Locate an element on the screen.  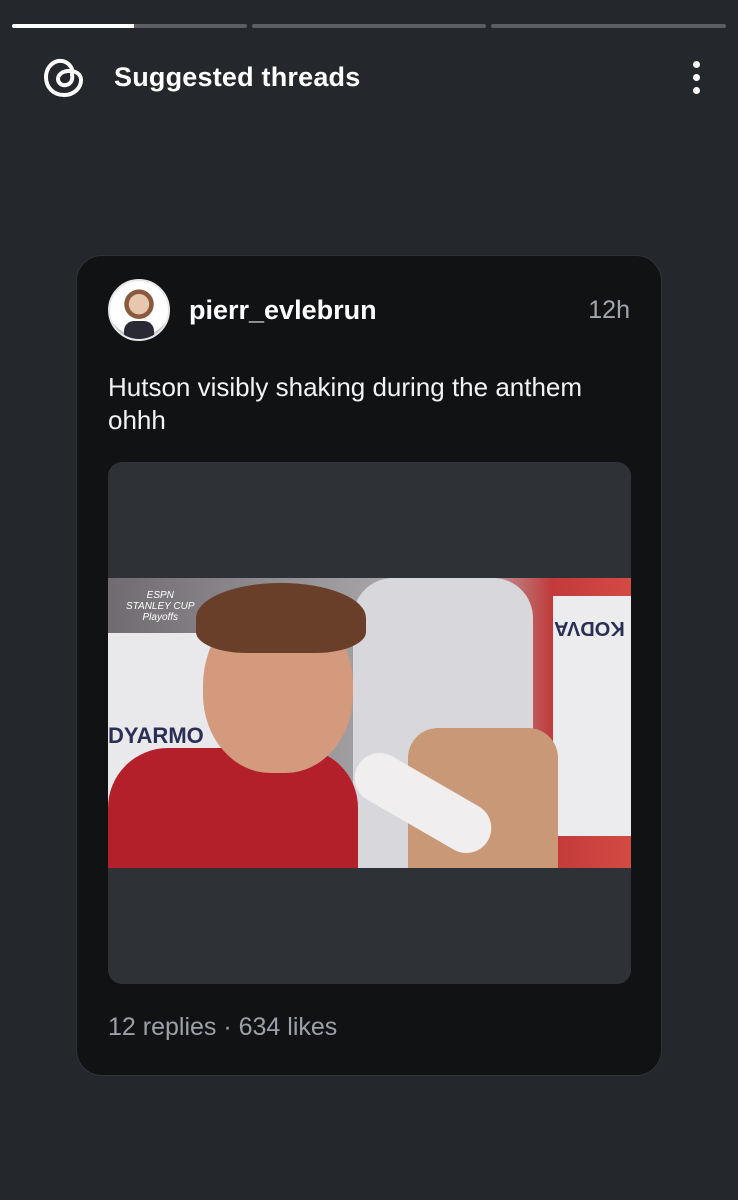
page-title: Suggested threads is located at coordinates (237, 76).